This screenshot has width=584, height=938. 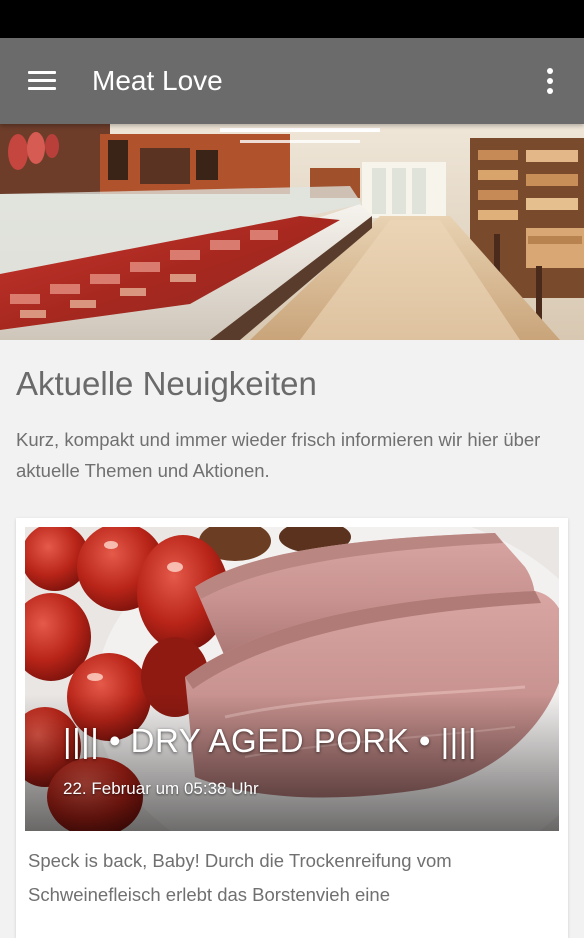 I want to click on app-bar: Meat Love, so click(x=292, y=81).